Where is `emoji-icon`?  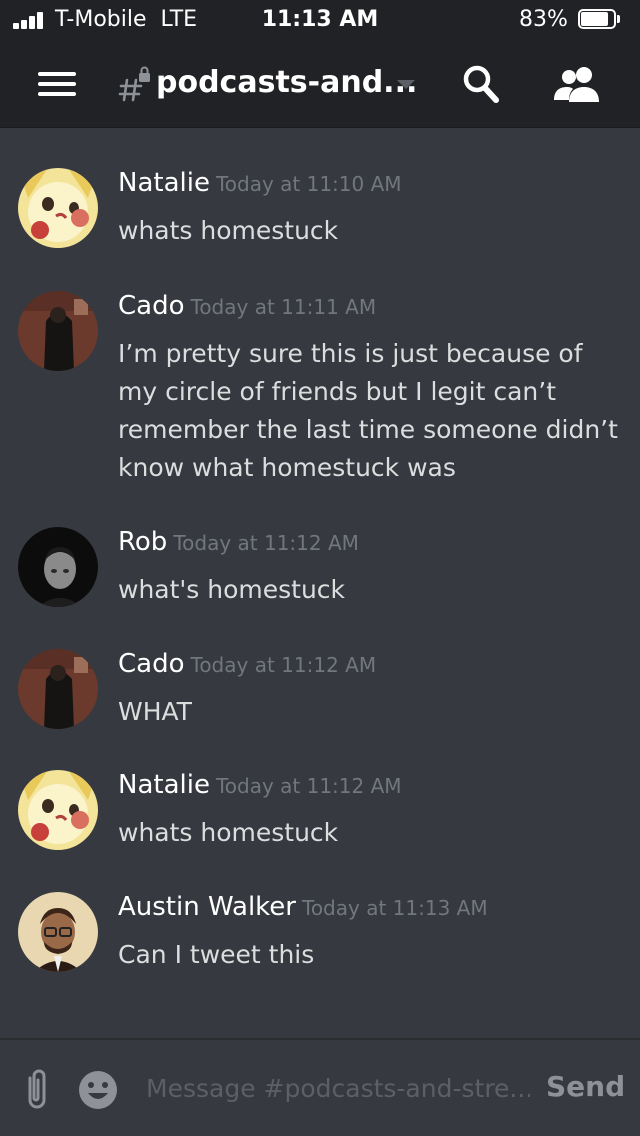 emoji-icon is located at coordinates (98, 1090).